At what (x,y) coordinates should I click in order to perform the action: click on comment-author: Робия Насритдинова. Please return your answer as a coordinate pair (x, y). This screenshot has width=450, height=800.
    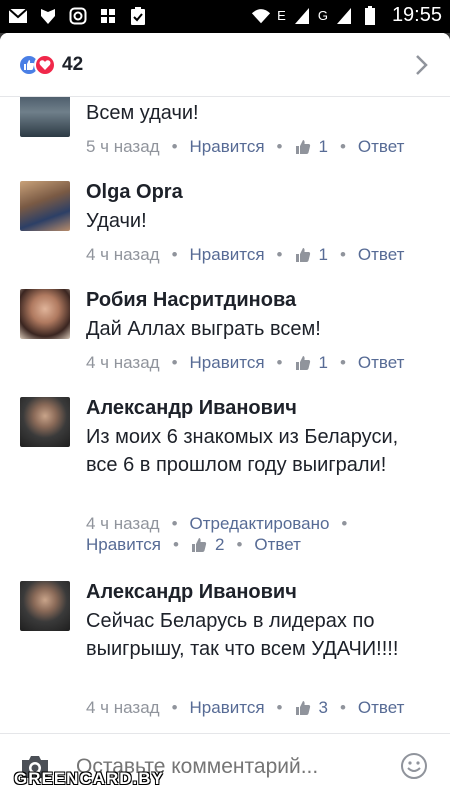
    Looking at the image, I should click on (191, 300).